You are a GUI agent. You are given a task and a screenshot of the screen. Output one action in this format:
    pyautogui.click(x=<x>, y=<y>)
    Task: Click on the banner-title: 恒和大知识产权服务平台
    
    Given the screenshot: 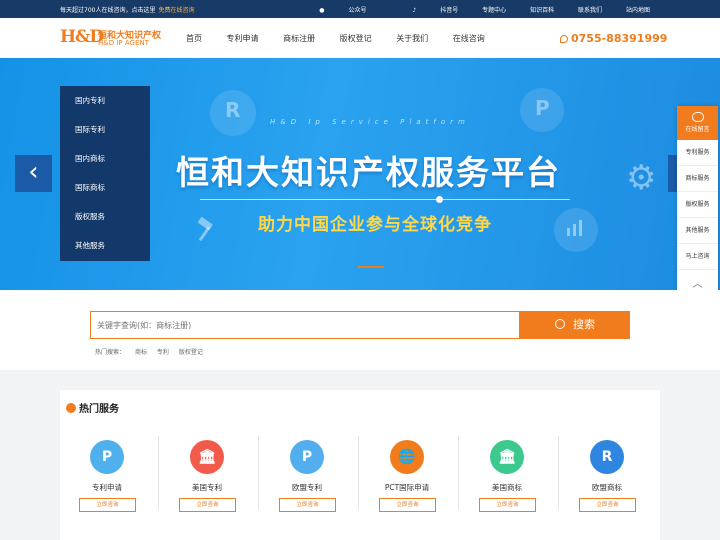 What is the action you would take?
    pyautogui.click(x=368, y=172)
    